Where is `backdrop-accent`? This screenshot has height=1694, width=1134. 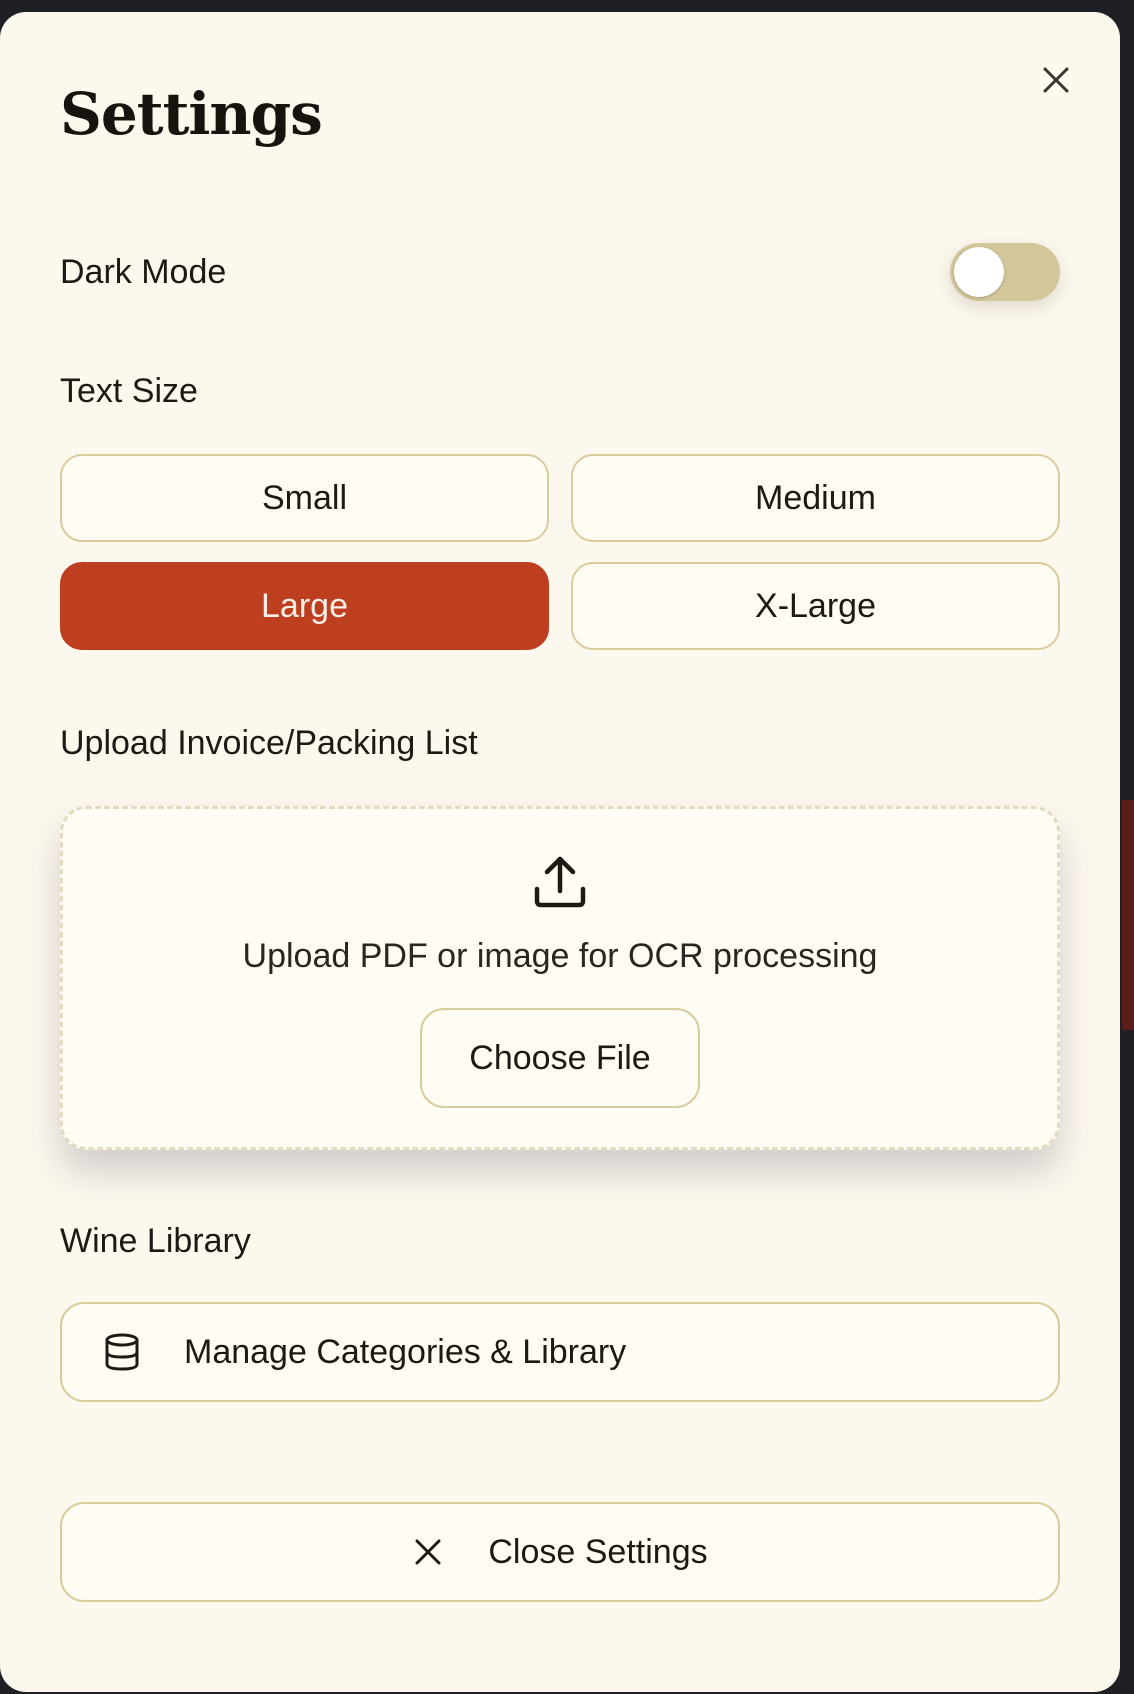
backdrop-accent is located at coordinates (1128, 915).